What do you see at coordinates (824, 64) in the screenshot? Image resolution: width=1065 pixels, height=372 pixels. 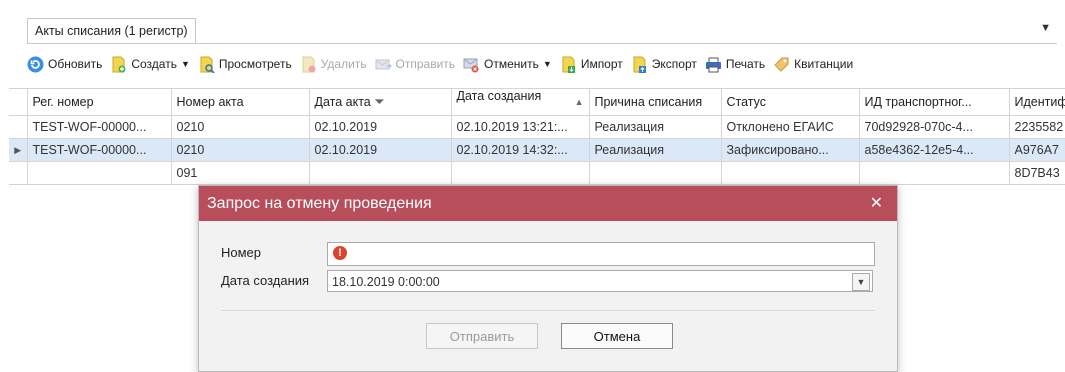 I see `receipts-label: Квитанции` at bounding box center [824, 64].